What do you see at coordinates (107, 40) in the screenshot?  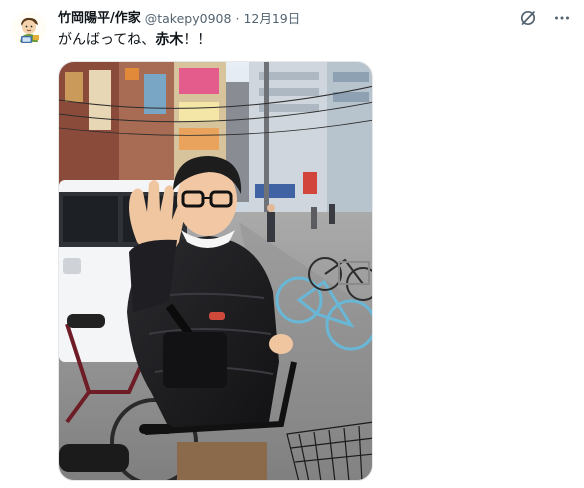 I see `post-text-prefix: がんばってね、` at bounding box center [107, 40].